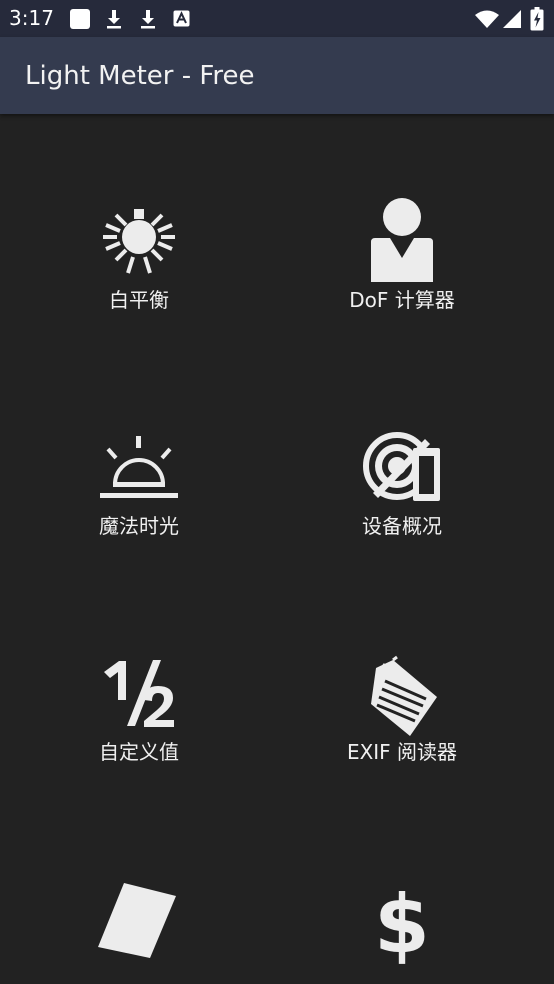 The height and width of the screenshot is (984, 554). I want to click on app-bar: Light Meter - Free, so click(277, 75).